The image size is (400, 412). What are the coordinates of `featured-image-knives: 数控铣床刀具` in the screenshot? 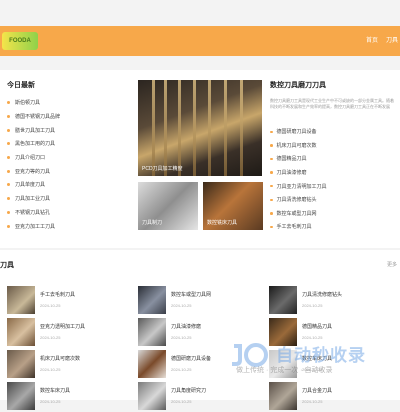 It's located at (233, 206).